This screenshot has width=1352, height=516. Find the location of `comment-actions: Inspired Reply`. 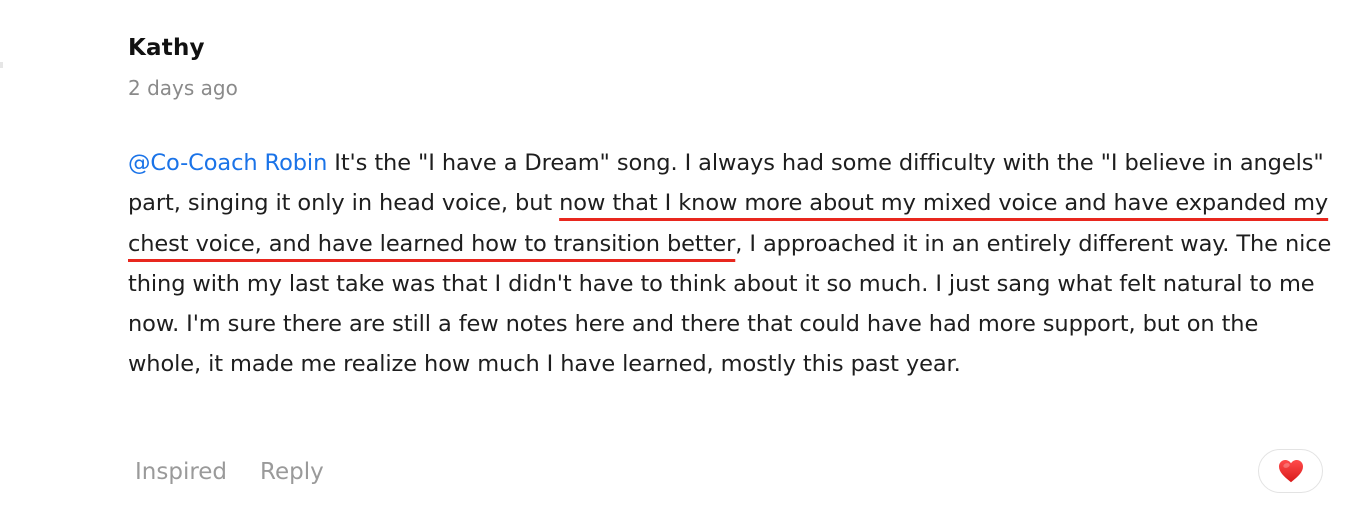

comment-actions: Inspired Reply is located at coordinates (226, 472).